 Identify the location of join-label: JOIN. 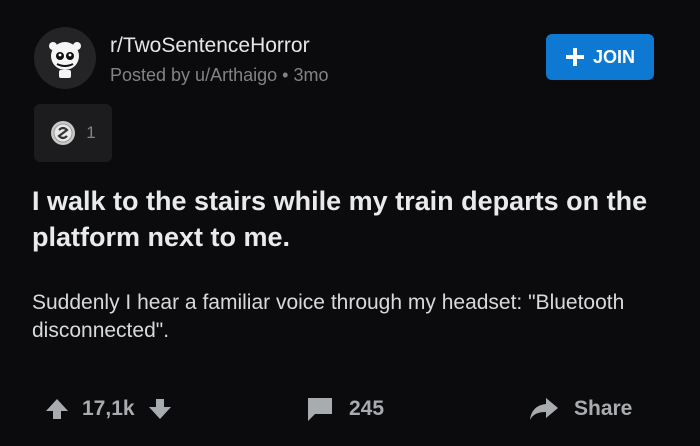
(613, 56).